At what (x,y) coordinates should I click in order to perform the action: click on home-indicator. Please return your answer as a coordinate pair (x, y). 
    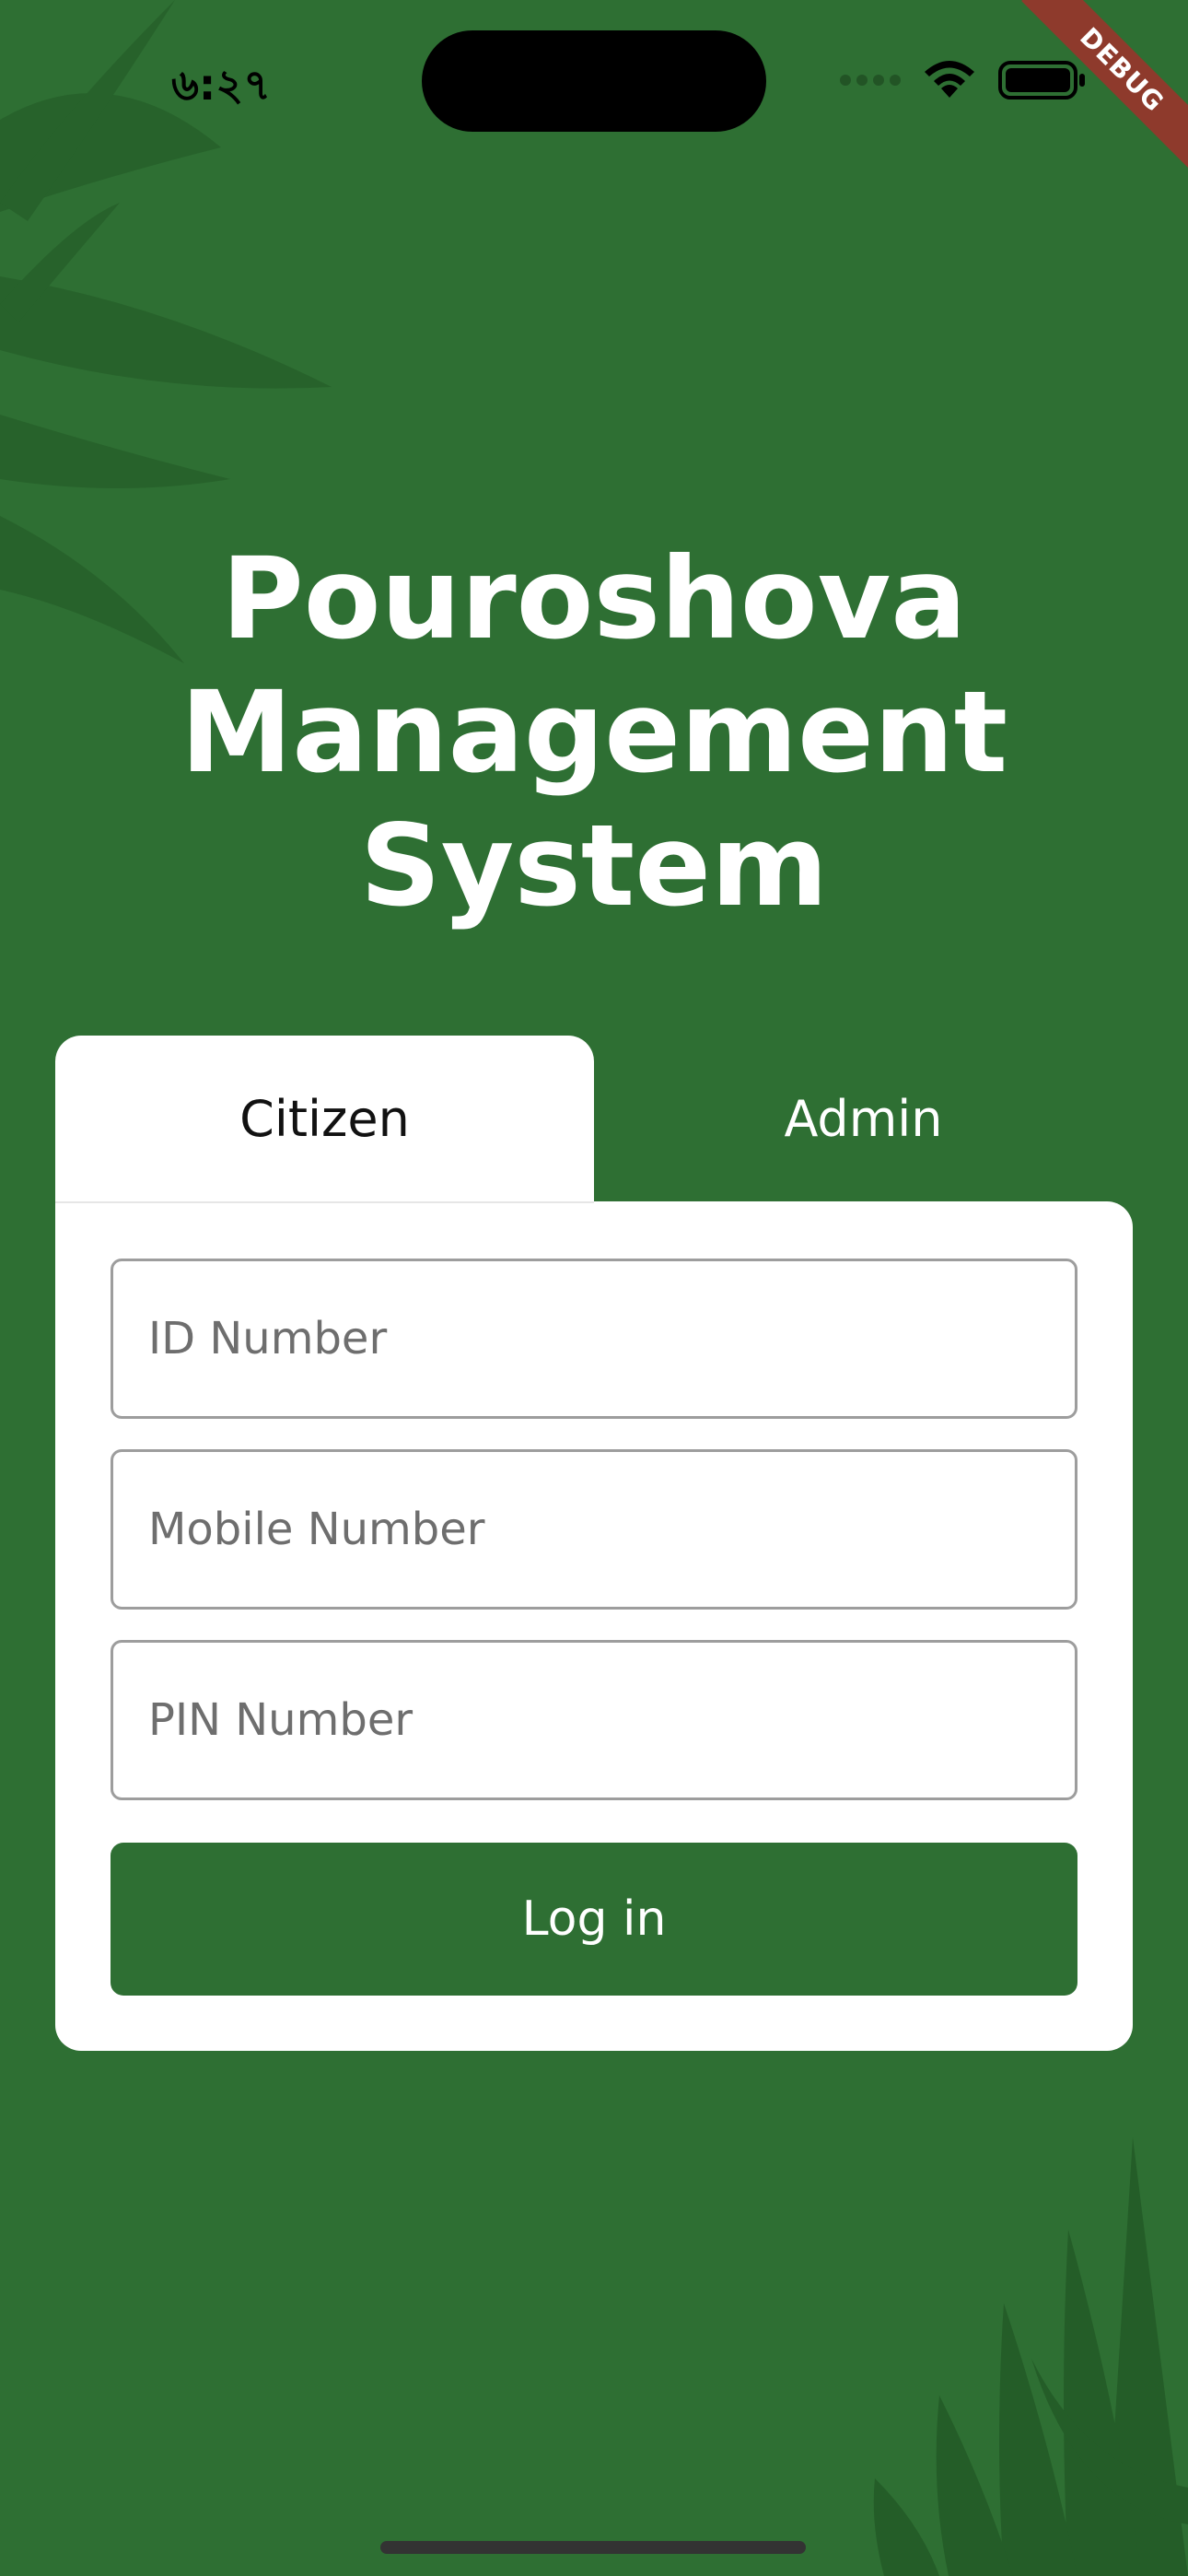
    Looking at the image, I should click on (593, 2547).